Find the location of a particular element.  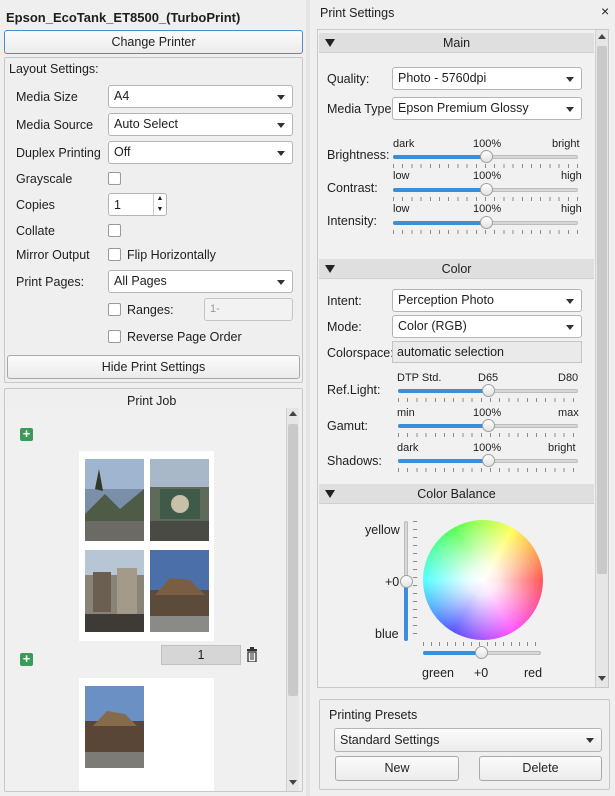

layout-settings-header: Layout Settings: is located at coordinates (54, 69).